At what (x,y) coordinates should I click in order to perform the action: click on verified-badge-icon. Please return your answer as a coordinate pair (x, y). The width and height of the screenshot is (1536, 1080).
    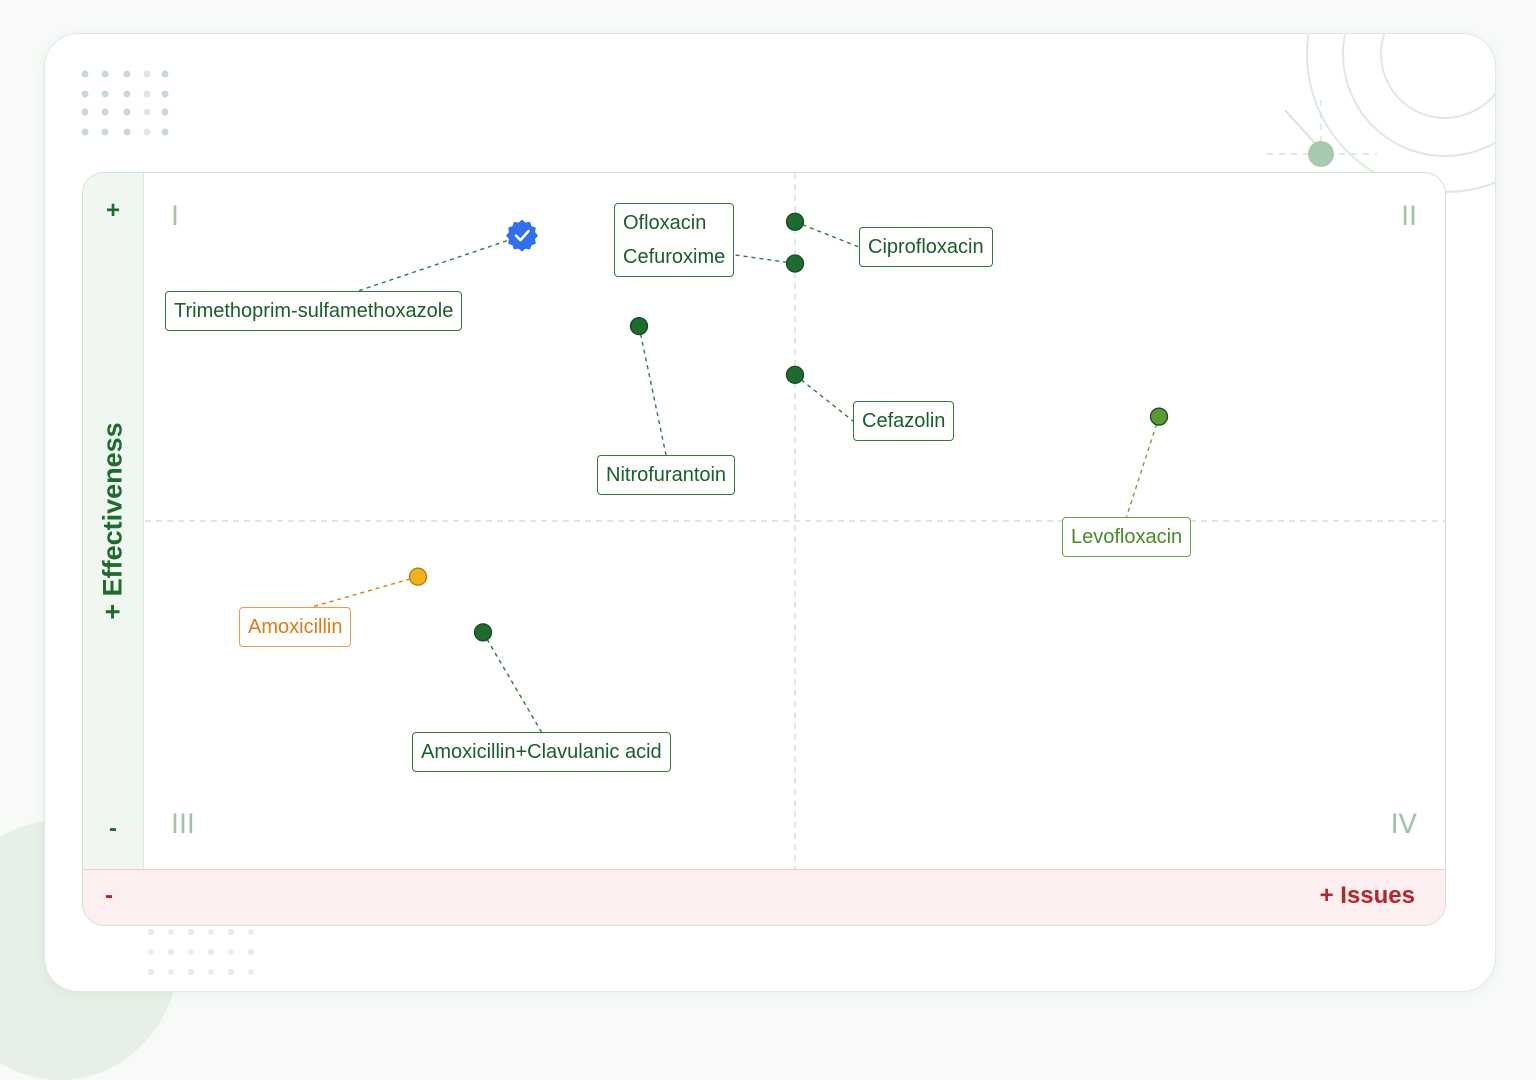
    Looking at the image, I should click on (522, 235).